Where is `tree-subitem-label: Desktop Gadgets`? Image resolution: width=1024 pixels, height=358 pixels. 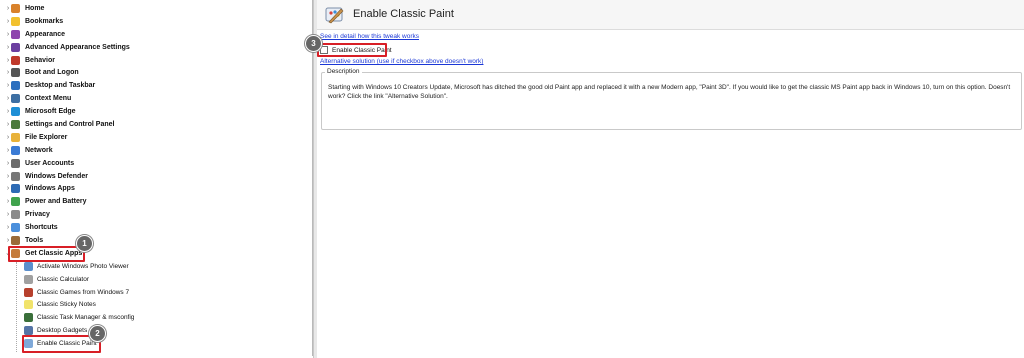
tree-subitem-label: Desktop Gadgets is located at coordinates (62, 331).